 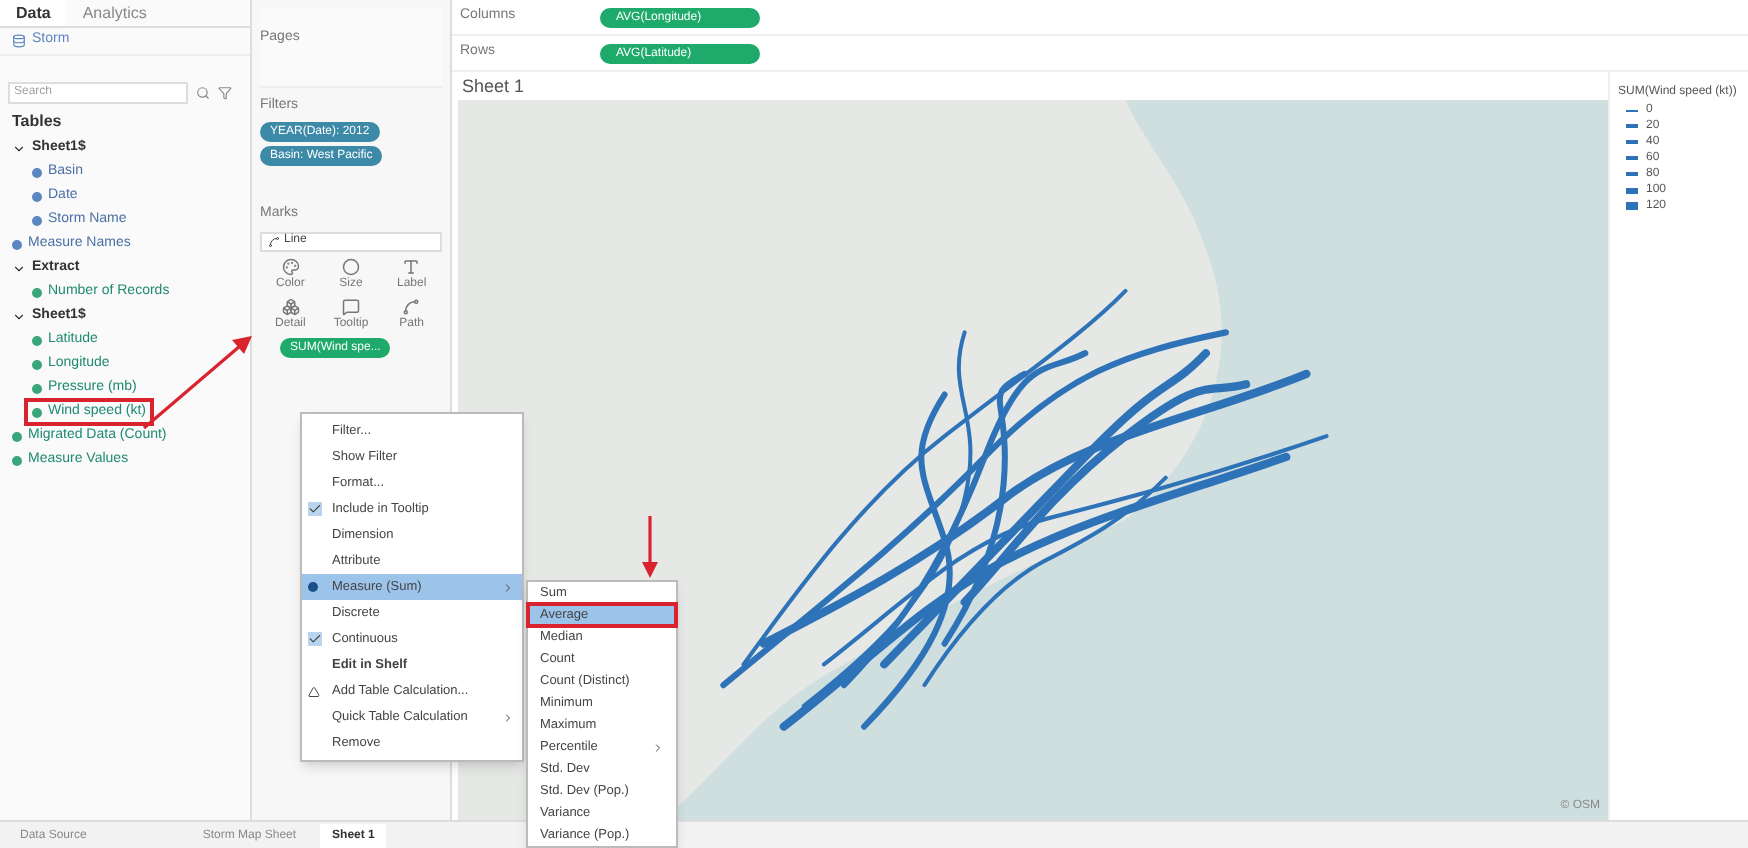 I want to click on filter-icon, so click(x=225, y=92).